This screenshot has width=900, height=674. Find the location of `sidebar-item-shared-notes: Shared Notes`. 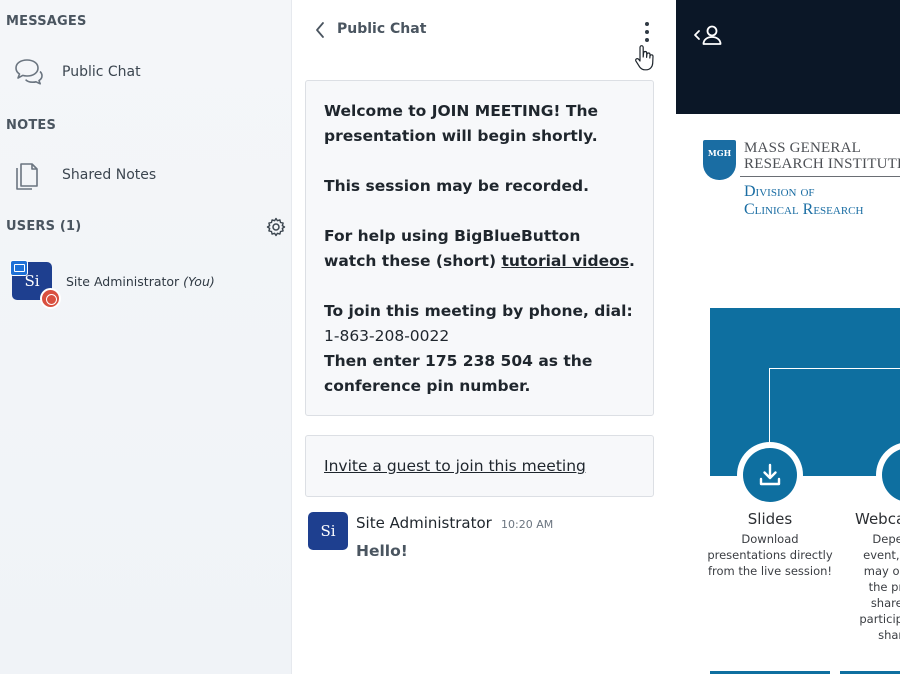

sidebar-item-shared-notes: Shared Notes is located at coordinates (146, 175).